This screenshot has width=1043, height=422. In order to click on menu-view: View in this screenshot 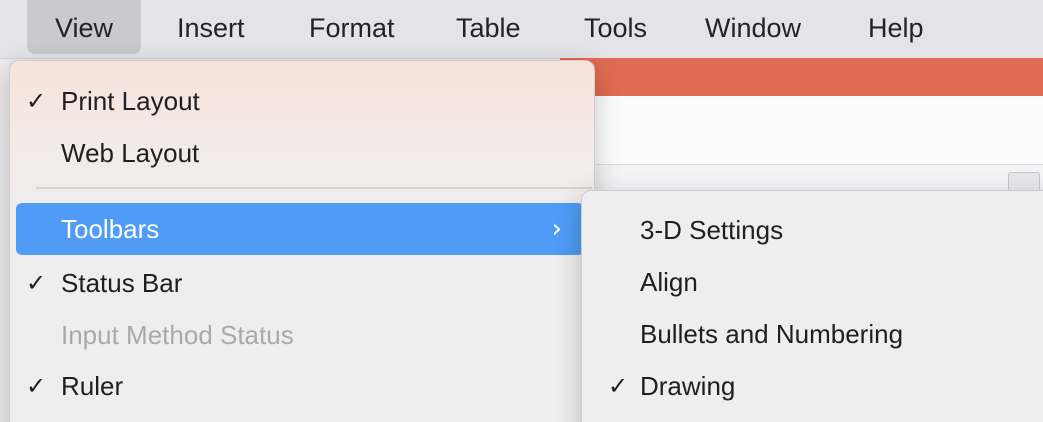, I will do `click(84, 27)`.